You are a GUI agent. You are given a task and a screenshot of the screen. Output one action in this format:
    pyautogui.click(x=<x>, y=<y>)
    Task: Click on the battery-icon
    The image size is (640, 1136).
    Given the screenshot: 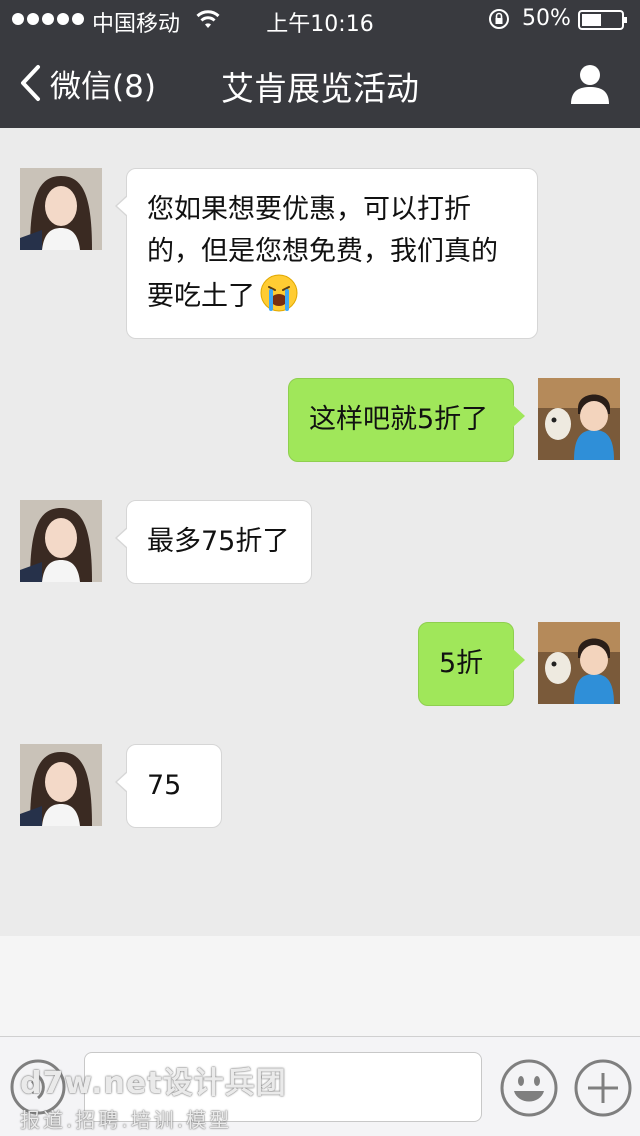 What is the action you would take?
    pyautogui.click(x=602, y=20)
    